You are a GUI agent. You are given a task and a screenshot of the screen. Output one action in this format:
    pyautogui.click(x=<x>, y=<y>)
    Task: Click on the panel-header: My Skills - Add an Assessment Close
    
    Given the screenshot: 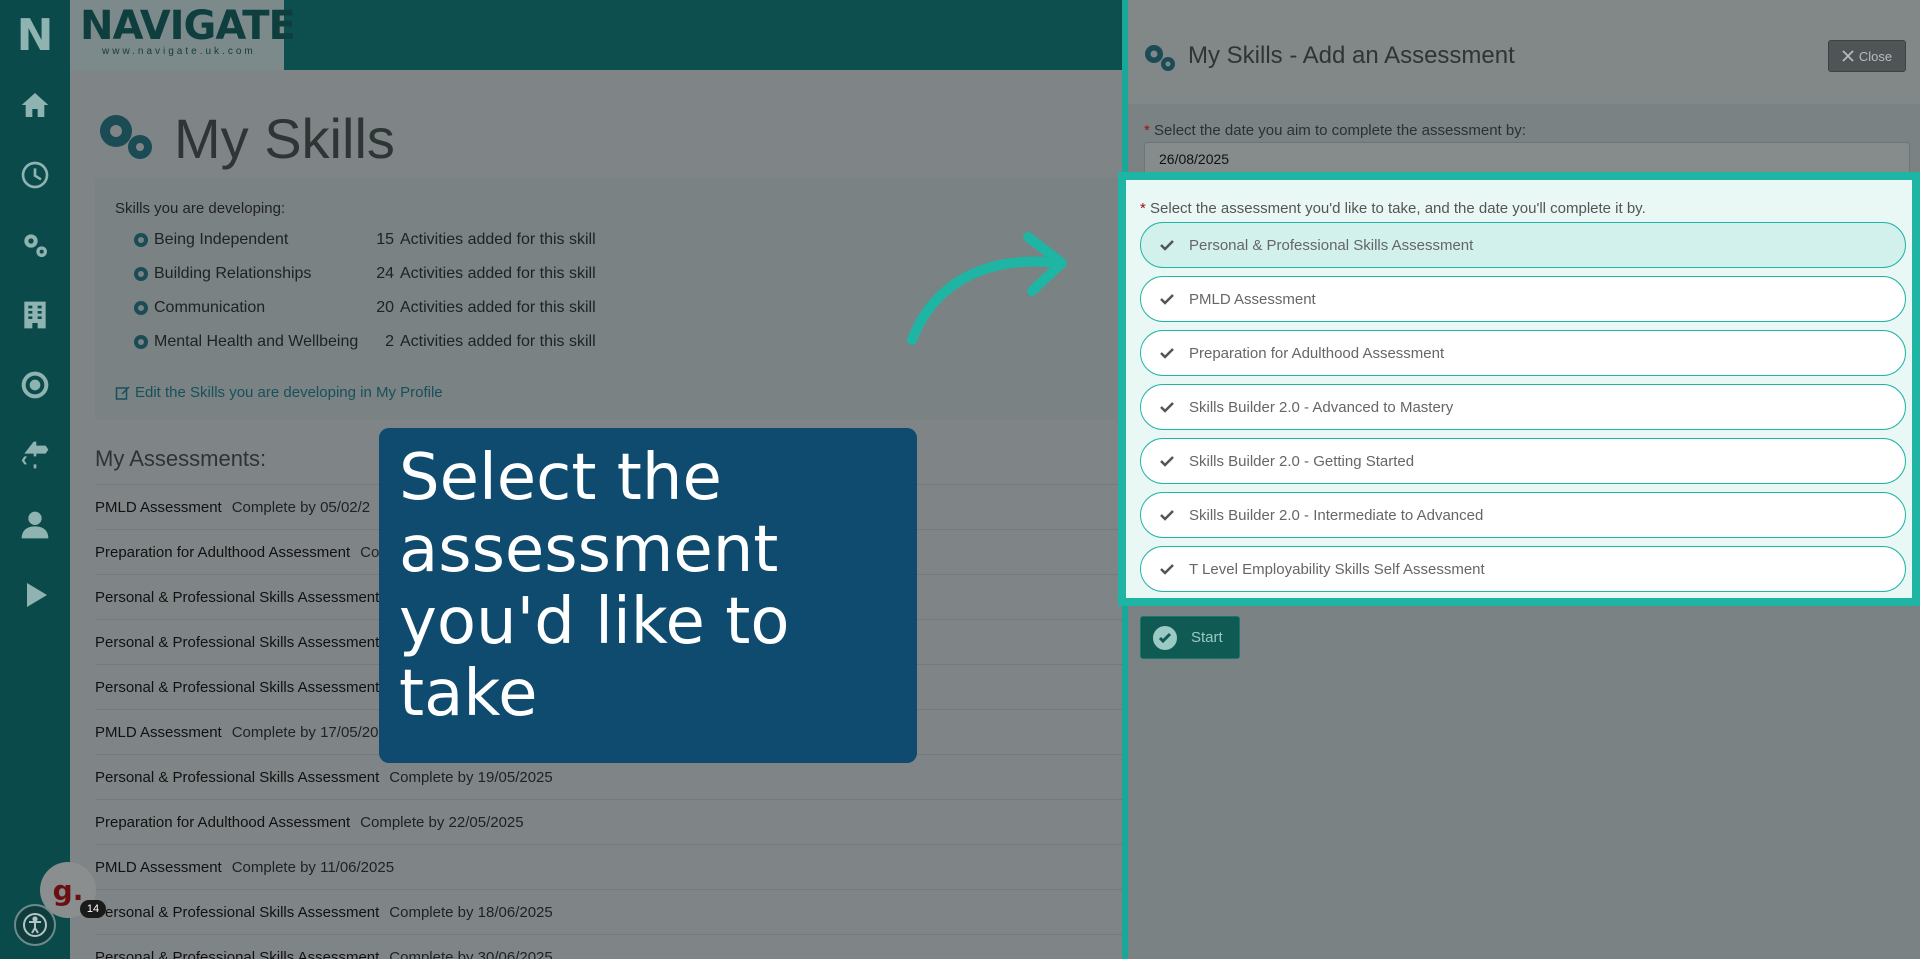 What is the action you would take?
    pyautogui.click(x=1524, y=52)
    